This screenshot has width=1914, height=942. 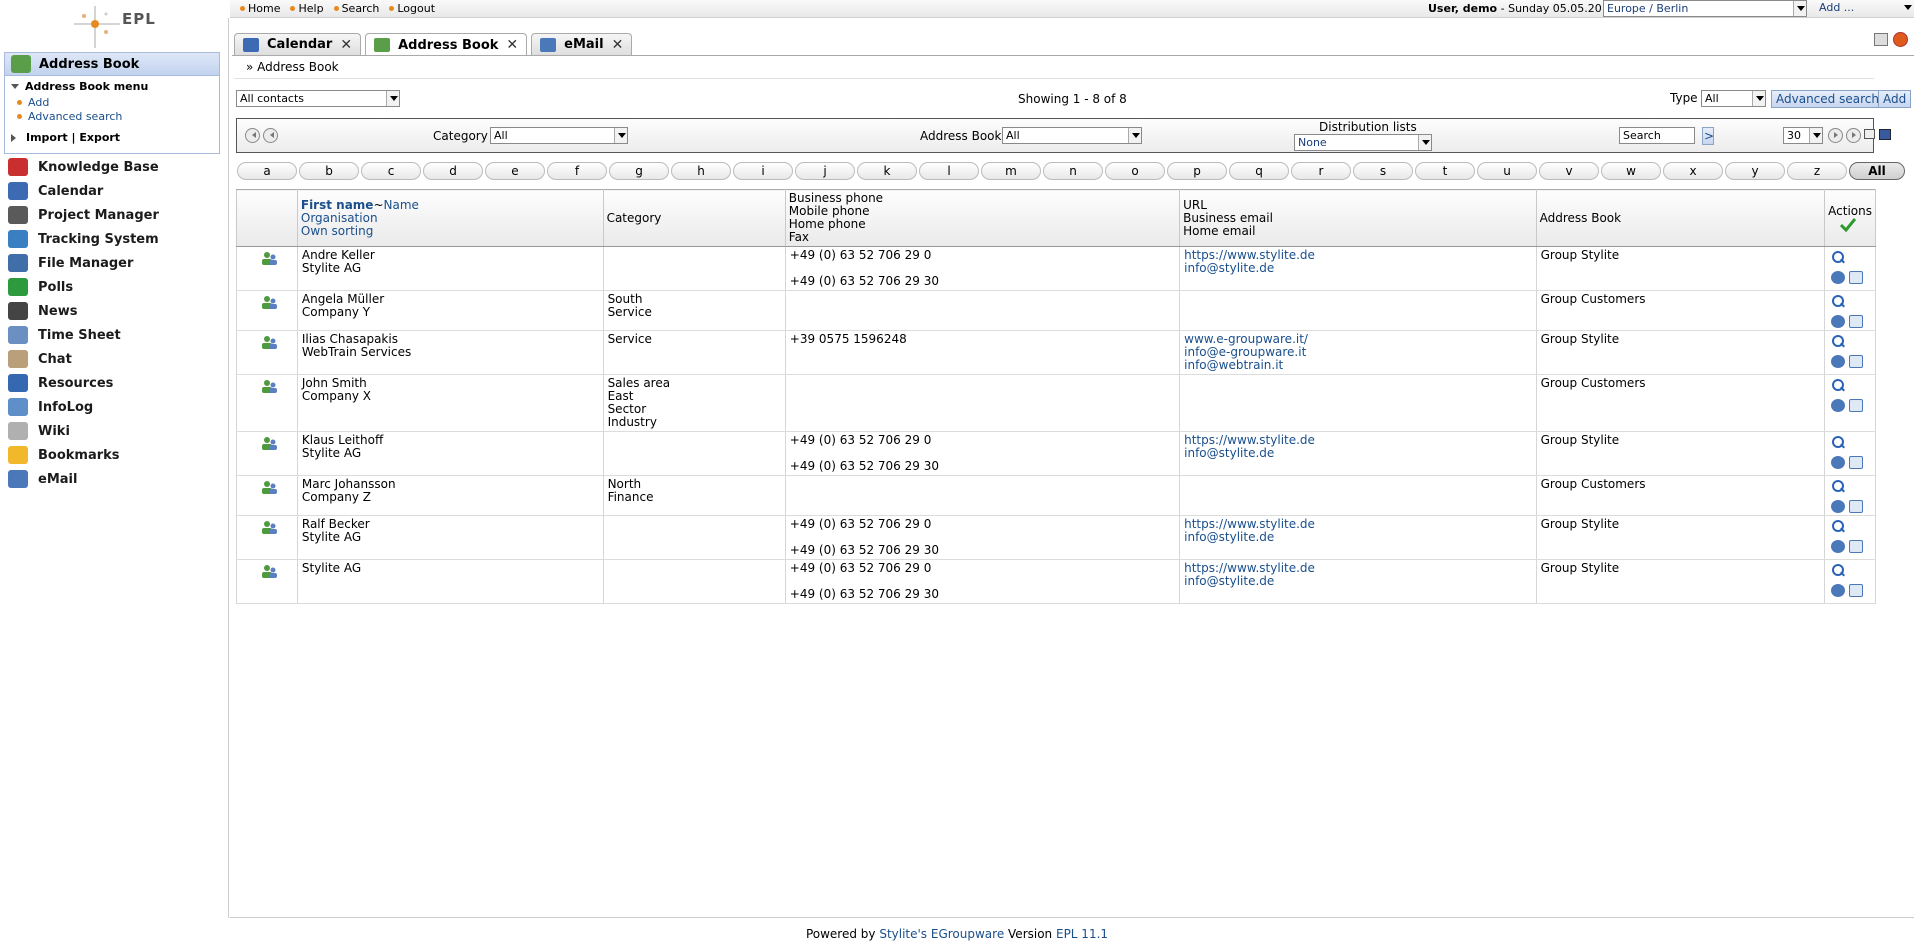 I want to click on advanced-search-button: Advanced search, so click(x=1827, y=99).